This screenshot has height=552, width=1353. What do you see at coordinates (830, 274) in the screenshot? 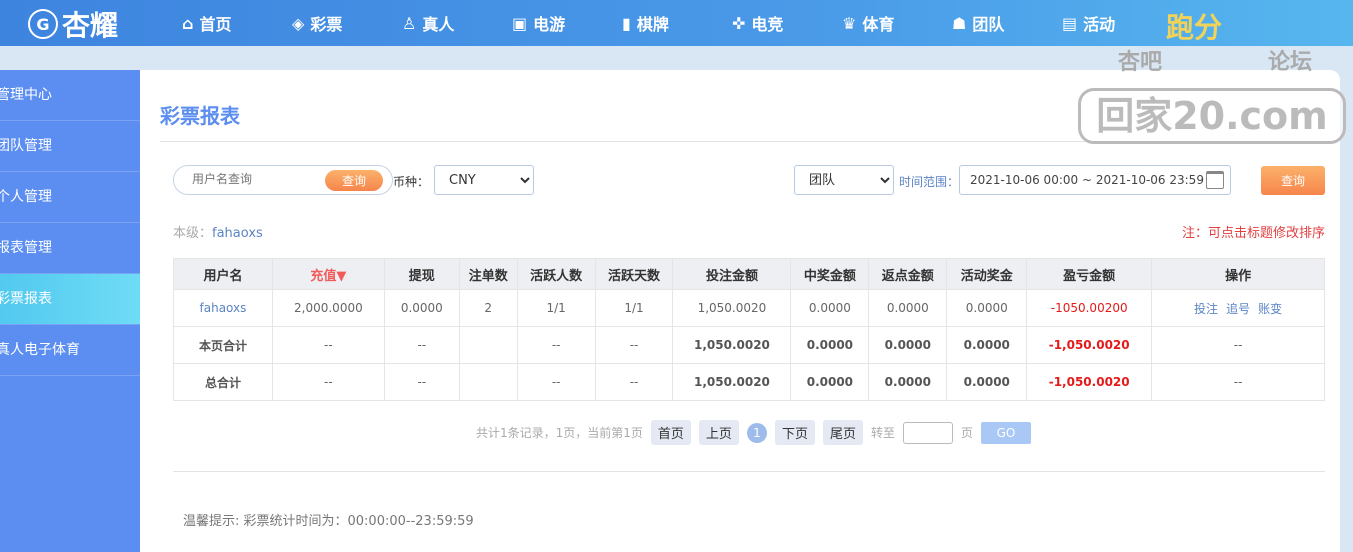
I see `column-header: 中奖金额` at bounding box center [830, 274].